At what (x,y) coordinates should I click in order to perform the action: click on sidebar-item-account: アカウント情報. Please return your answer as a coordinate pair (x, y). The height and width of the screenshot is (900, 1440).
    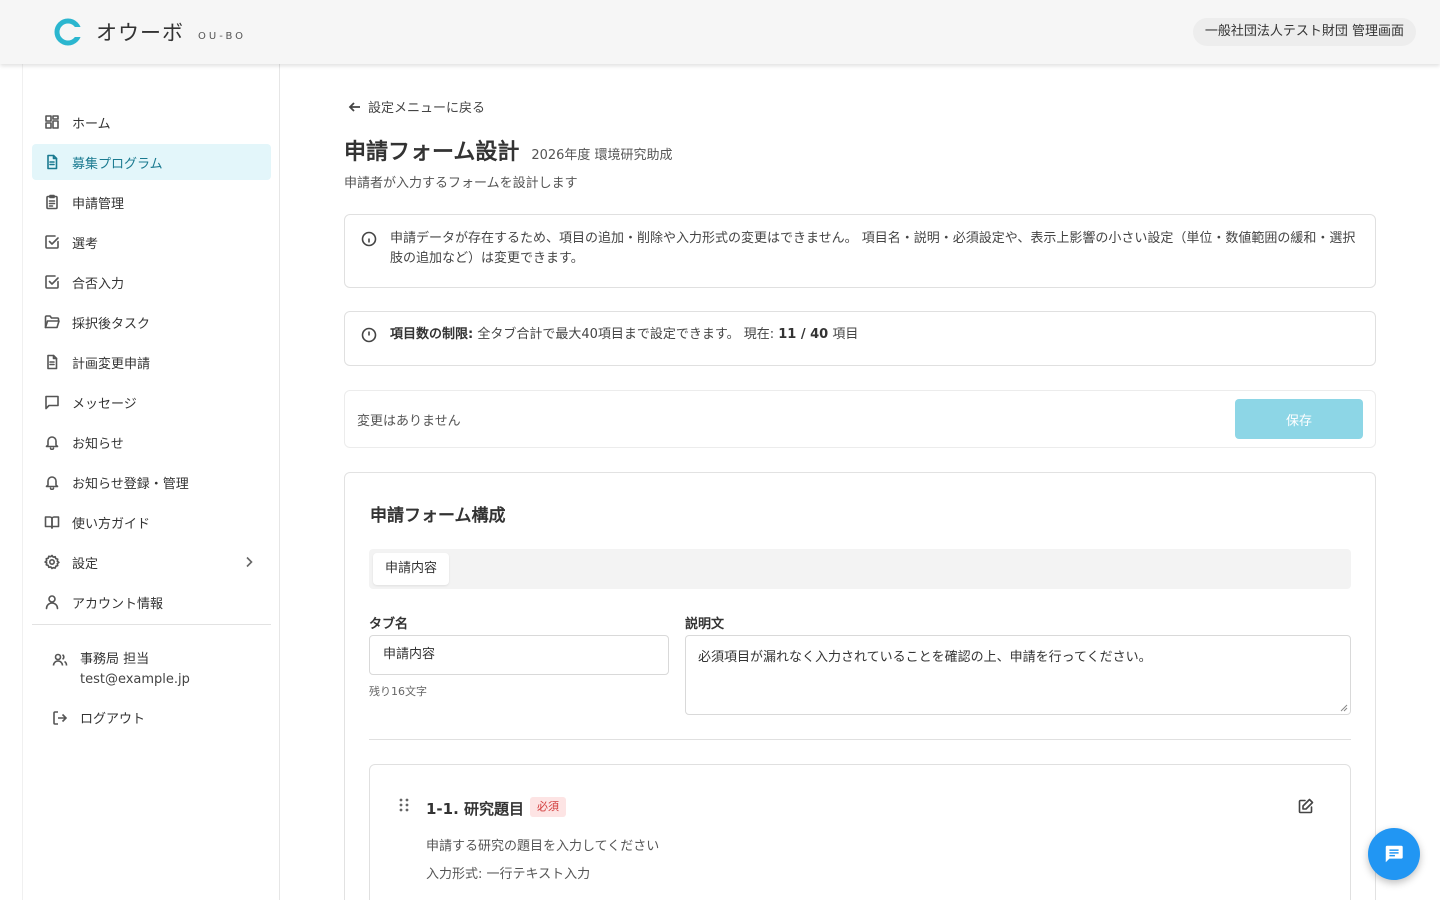
    Looking at the image, I should click on (151, 602).